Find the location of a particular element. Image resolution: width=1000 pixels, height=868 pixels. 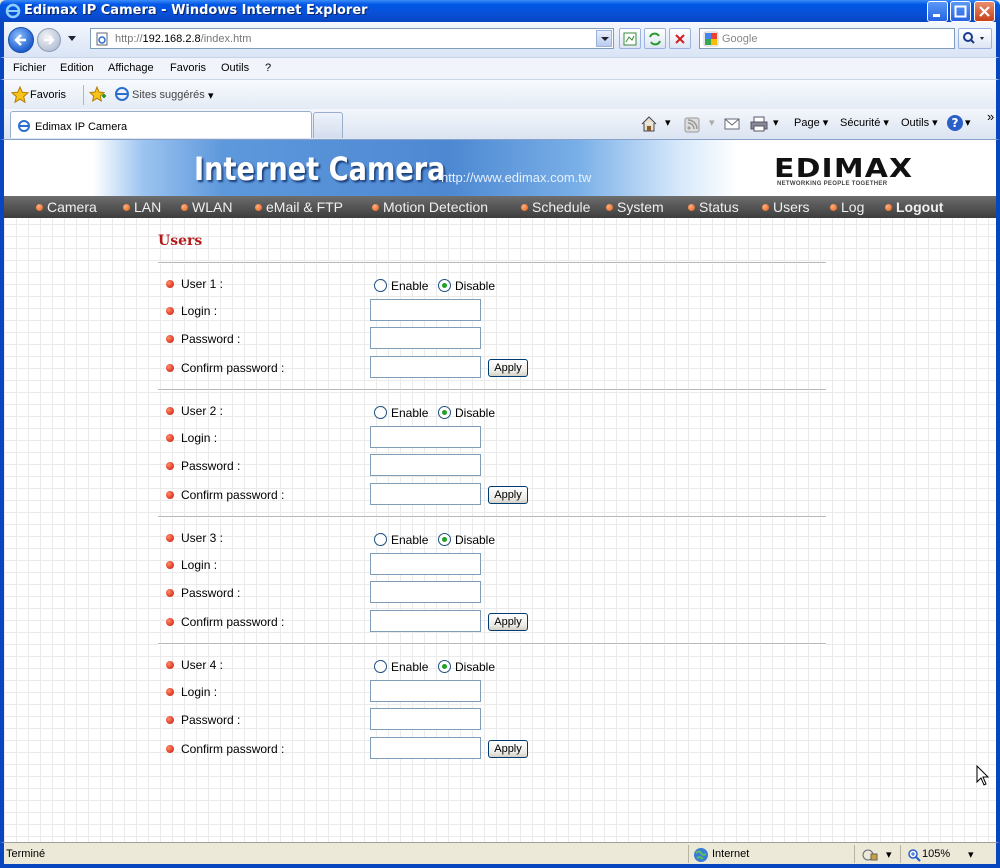

back-button is located at coordinates (21, 40).